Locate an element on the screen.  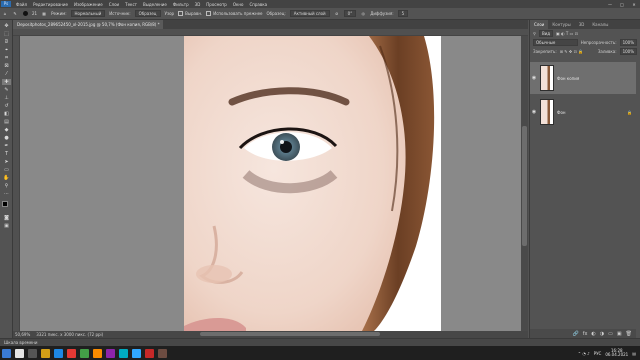
ignore-adjustment-icon: ⊘ is located at coordinates (337, 14).